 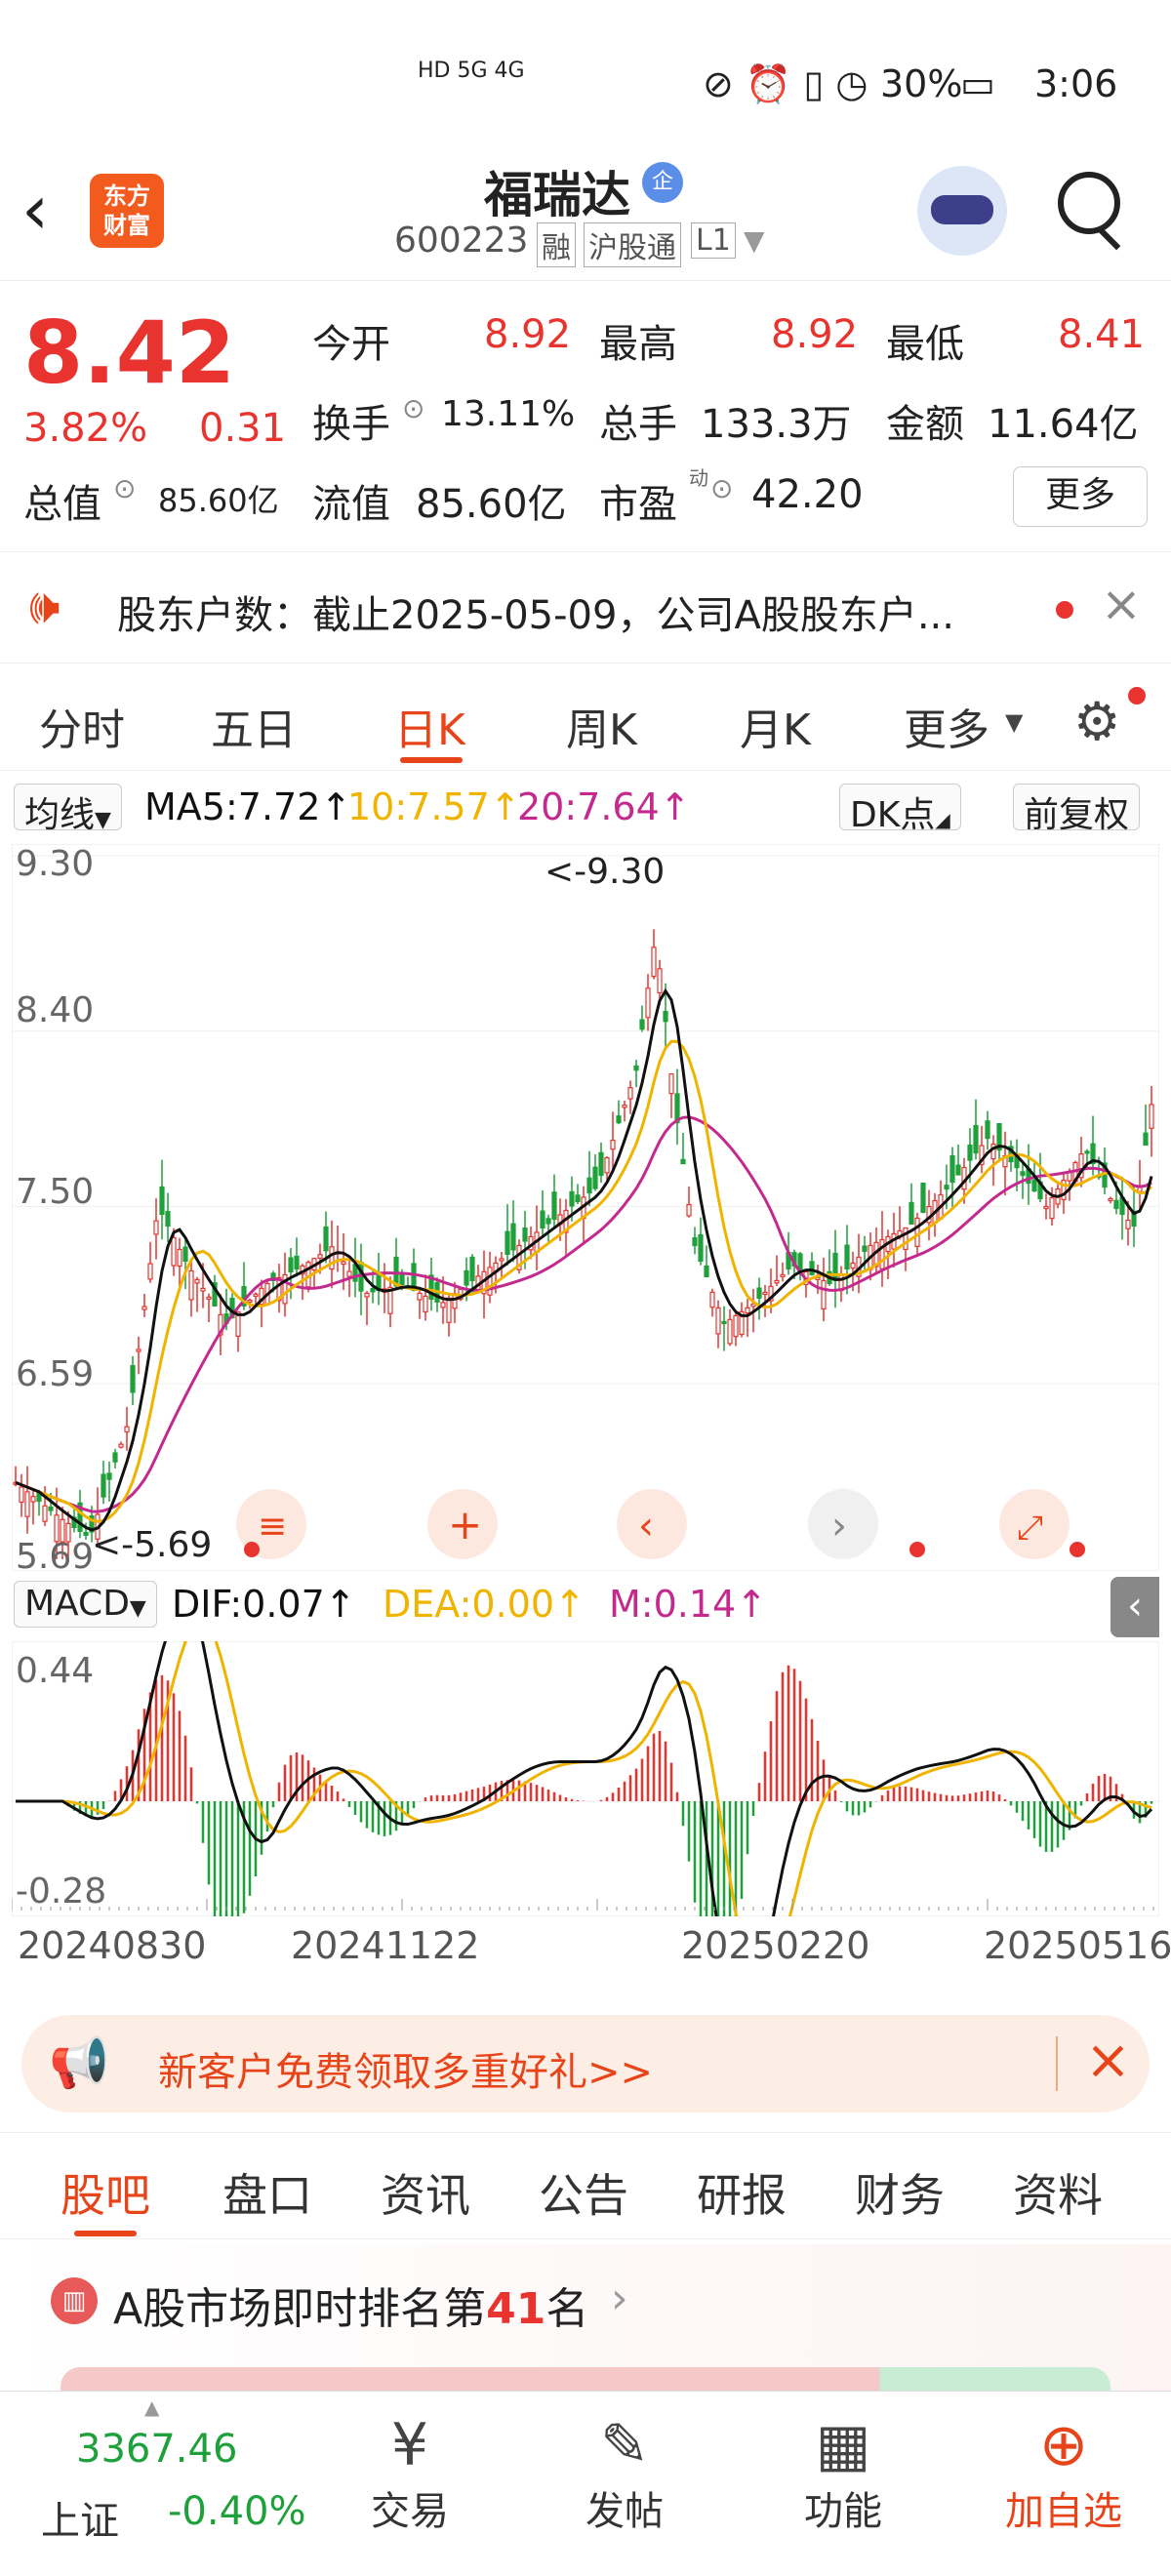 What do you see at coordinates (775, 726) in the screenshot?
I see `tab-monthly-k: 月K` at bounding box center [775, 726].